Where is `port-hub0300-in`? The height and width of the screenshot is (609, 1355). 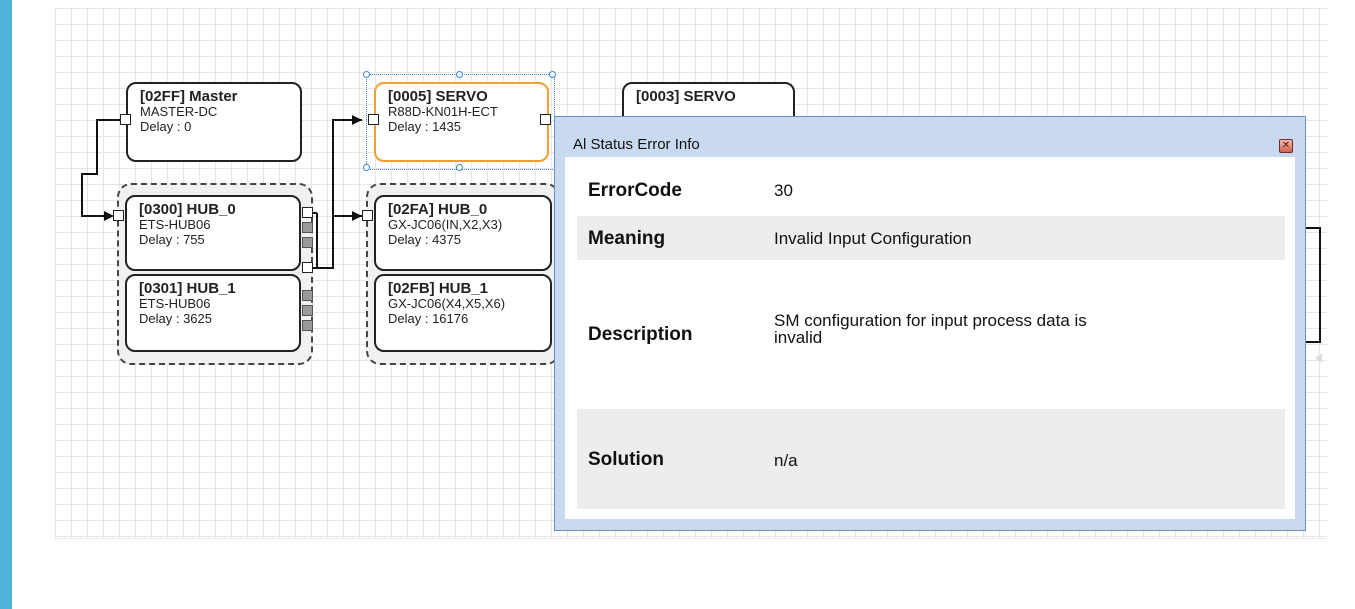 port-hub0300-in is located at coordinates (118, 215).